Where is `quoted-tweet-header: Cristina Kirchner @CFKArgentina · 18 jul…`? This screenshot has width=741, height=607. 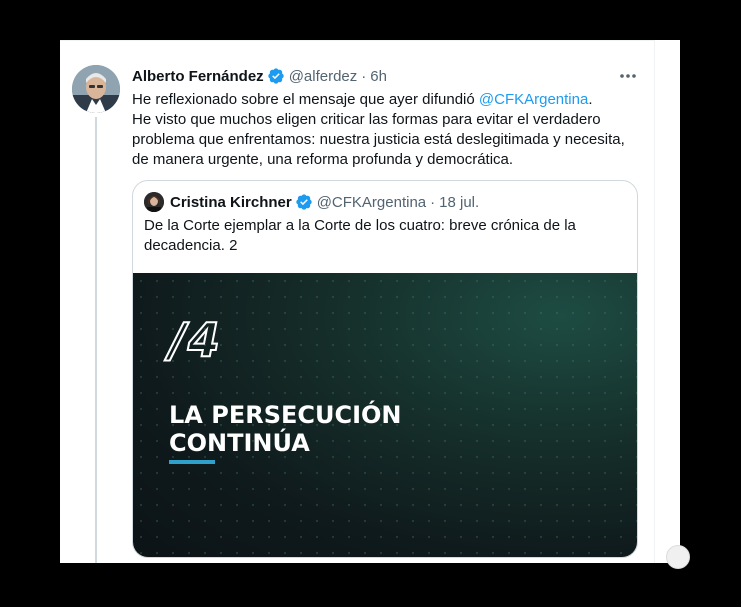 quoted-tweet-header: Cristina Kirchner @CFKArgentina · 18 jul… is located at coordinates (311, 202).